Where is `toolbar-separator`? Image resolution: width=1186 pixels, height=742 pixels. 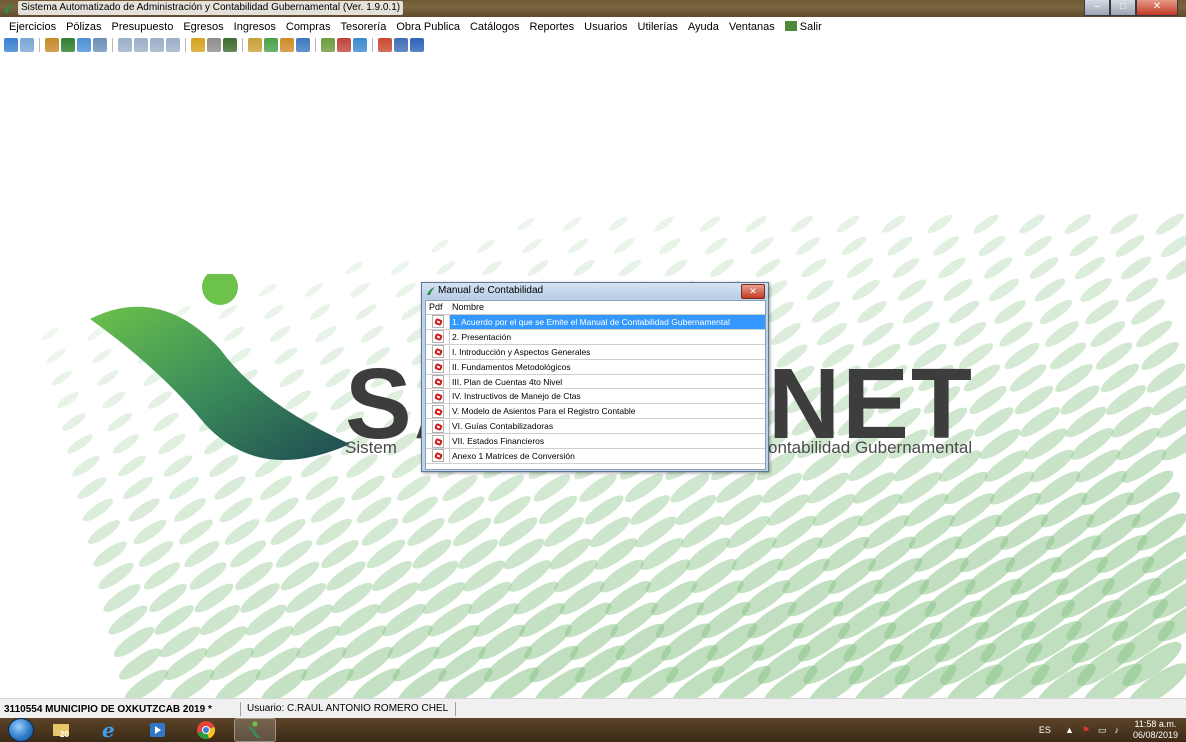 toolbar-separator is located at coordinates (39, 45).